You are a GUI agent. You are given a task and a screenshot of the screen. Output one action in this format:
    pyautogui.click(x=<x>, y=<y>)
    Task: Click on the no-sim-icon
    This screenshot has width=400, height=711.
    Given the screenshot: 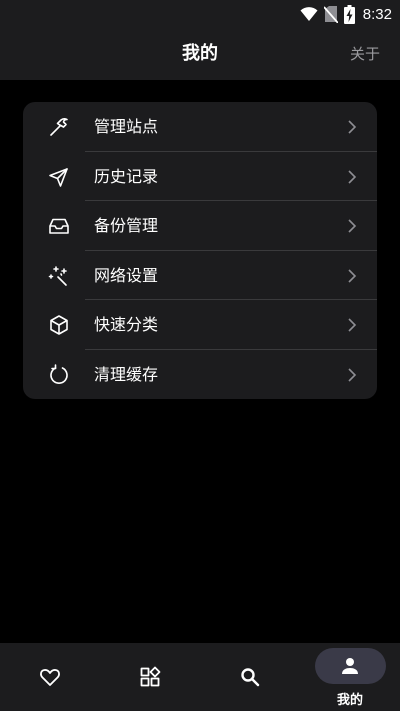 What is the action you would take?
    pyautogui.click(x=330, y=14)
    